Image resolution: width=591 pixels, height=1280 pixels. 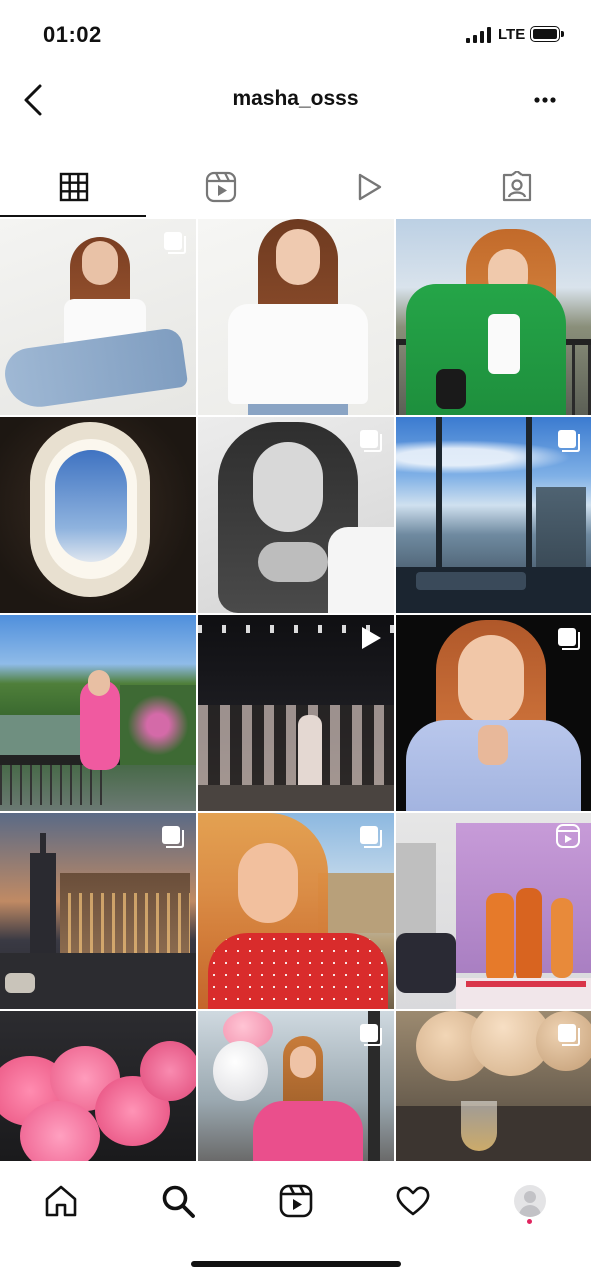 I want to click on tab-posts-grid, so click(x=74, y=187).